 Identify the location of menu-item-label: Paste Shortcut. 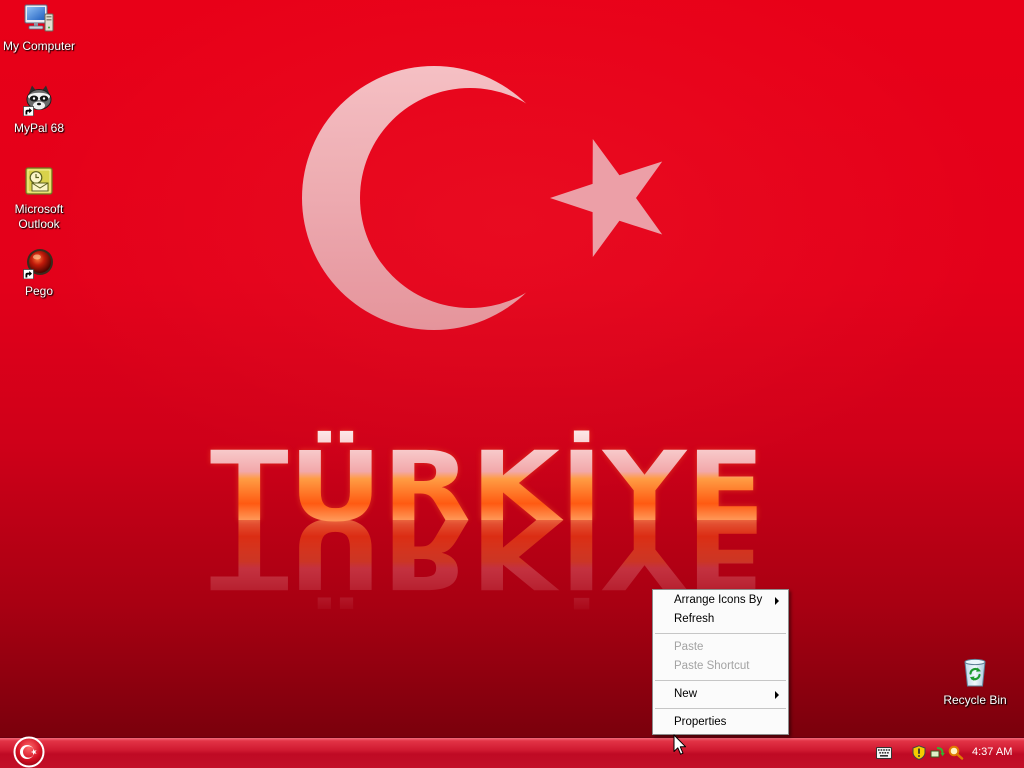
(712, 666).